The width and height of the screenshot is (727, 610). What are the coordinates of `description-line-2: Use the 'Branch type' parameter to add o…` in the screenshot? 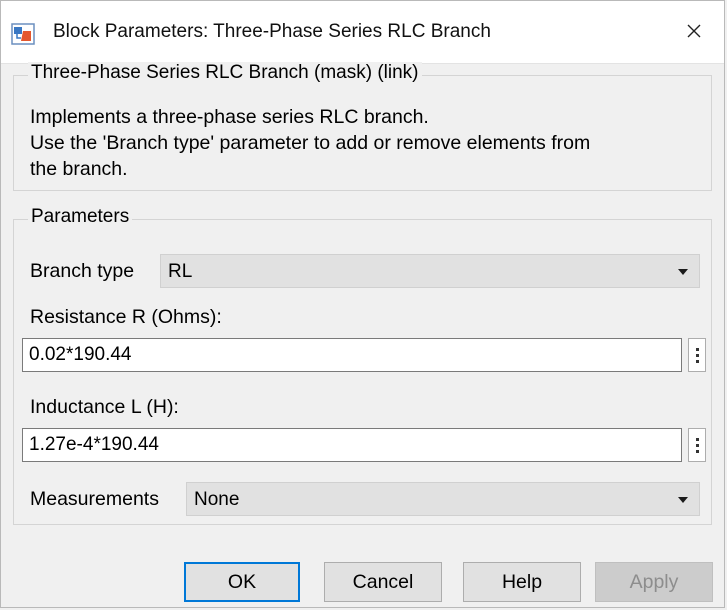 It's located at (310, 143).